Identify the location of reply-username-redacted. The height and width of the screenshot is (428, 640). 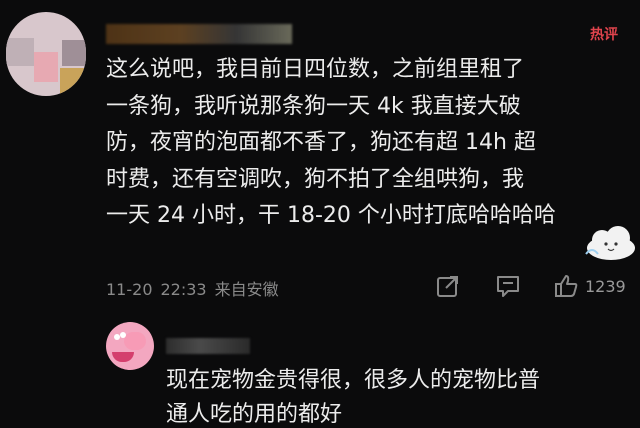
(208, 346).